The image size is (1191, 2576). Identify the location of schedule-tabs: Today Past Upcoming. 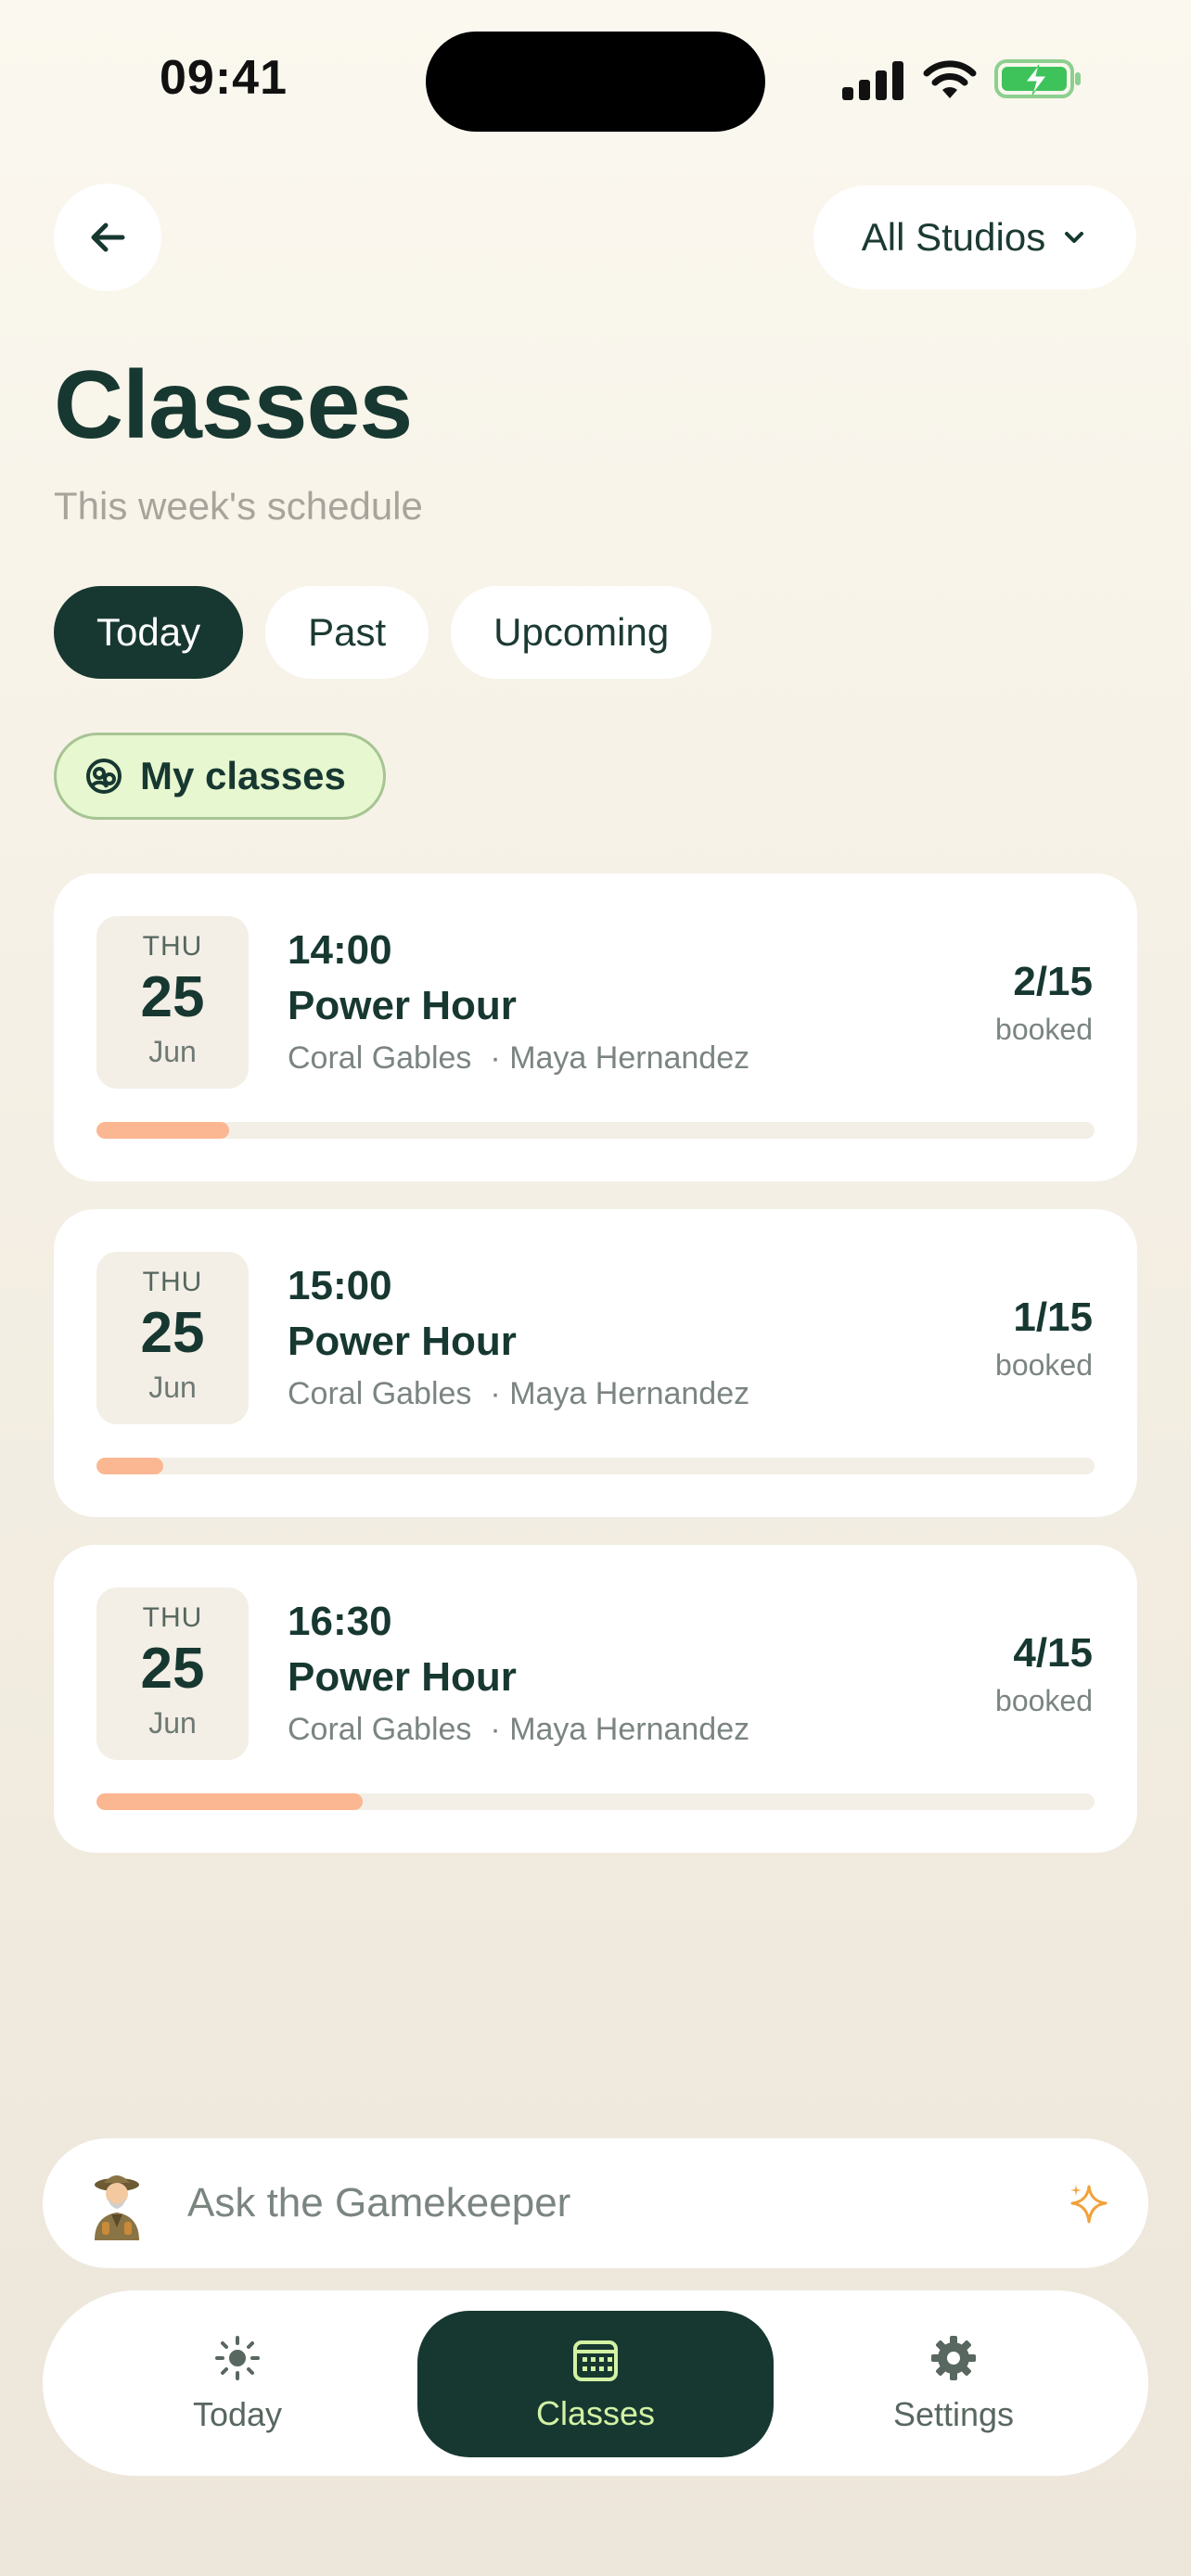
(383, 632).